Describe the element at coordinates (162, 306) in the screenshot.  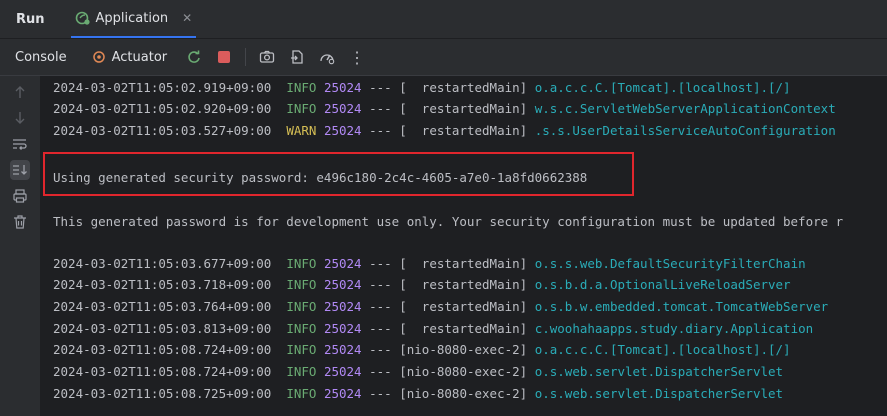
I see `log-timestamp: 2024-03-02T11:05:03.764+09:00` at that location.